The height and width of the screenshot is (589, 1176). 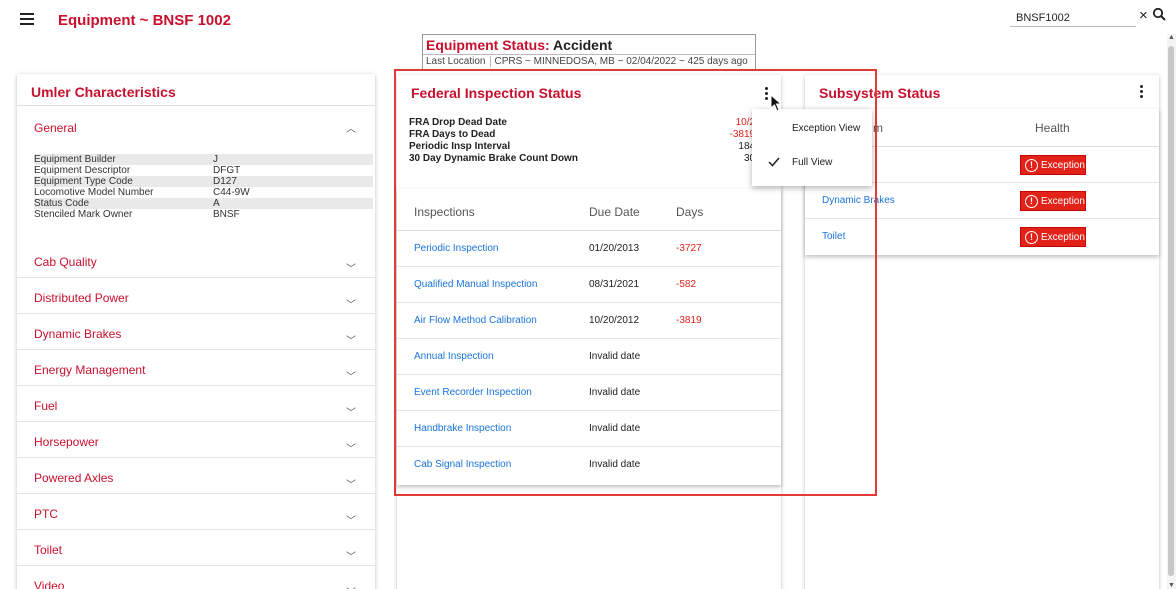 What do you see at coordinates (982, 201) in the screenshot?
I see `table-row: Dynamic Brakes ! Exception` at bounding box center [982, 201].